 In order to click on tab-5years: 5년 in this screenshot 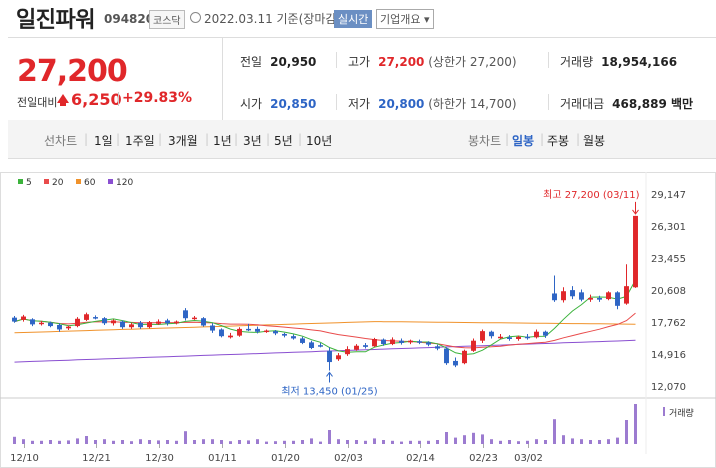, I will do `click(283, 140)`.